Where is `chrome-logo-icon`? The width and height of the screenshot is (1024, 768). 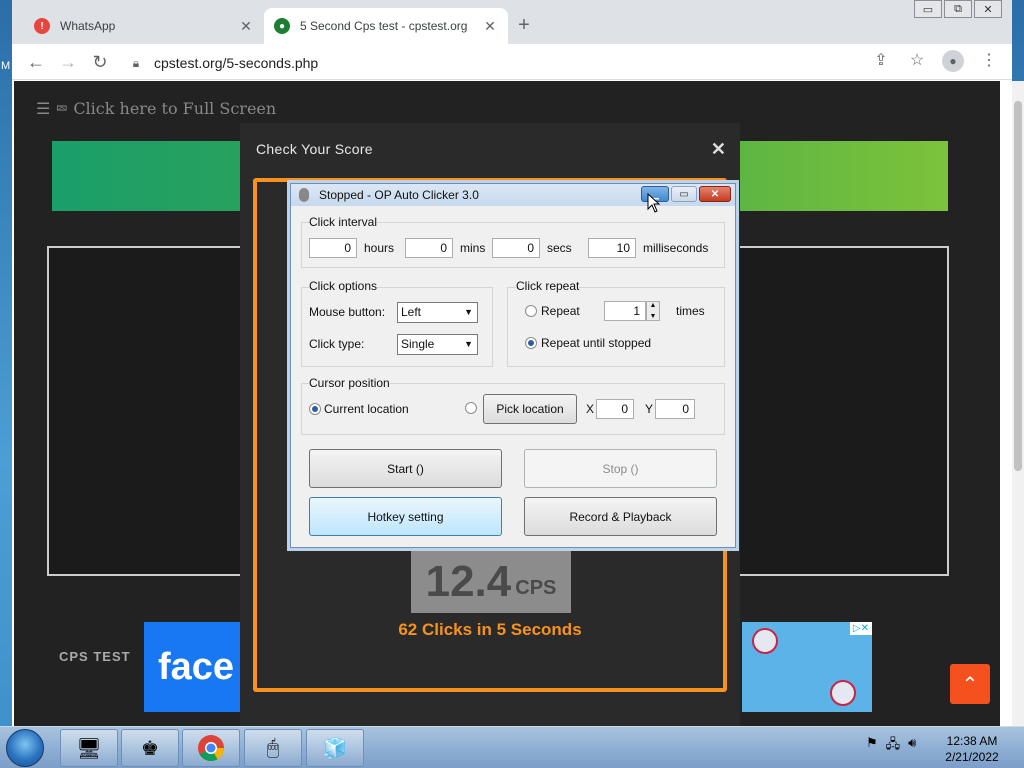 chrome-logo-icon is located at coordinates (211, 748).